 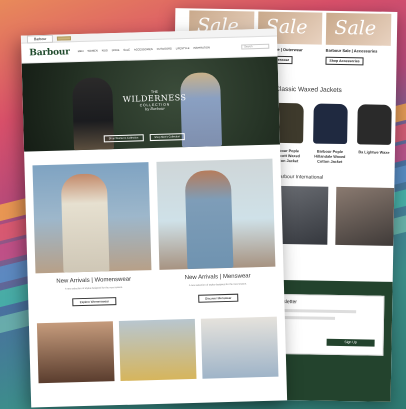 What do you see at coordinates (164, 48) in the screenshot?
I see `nav-item: Outdoors` at bounding box center [164, 48].